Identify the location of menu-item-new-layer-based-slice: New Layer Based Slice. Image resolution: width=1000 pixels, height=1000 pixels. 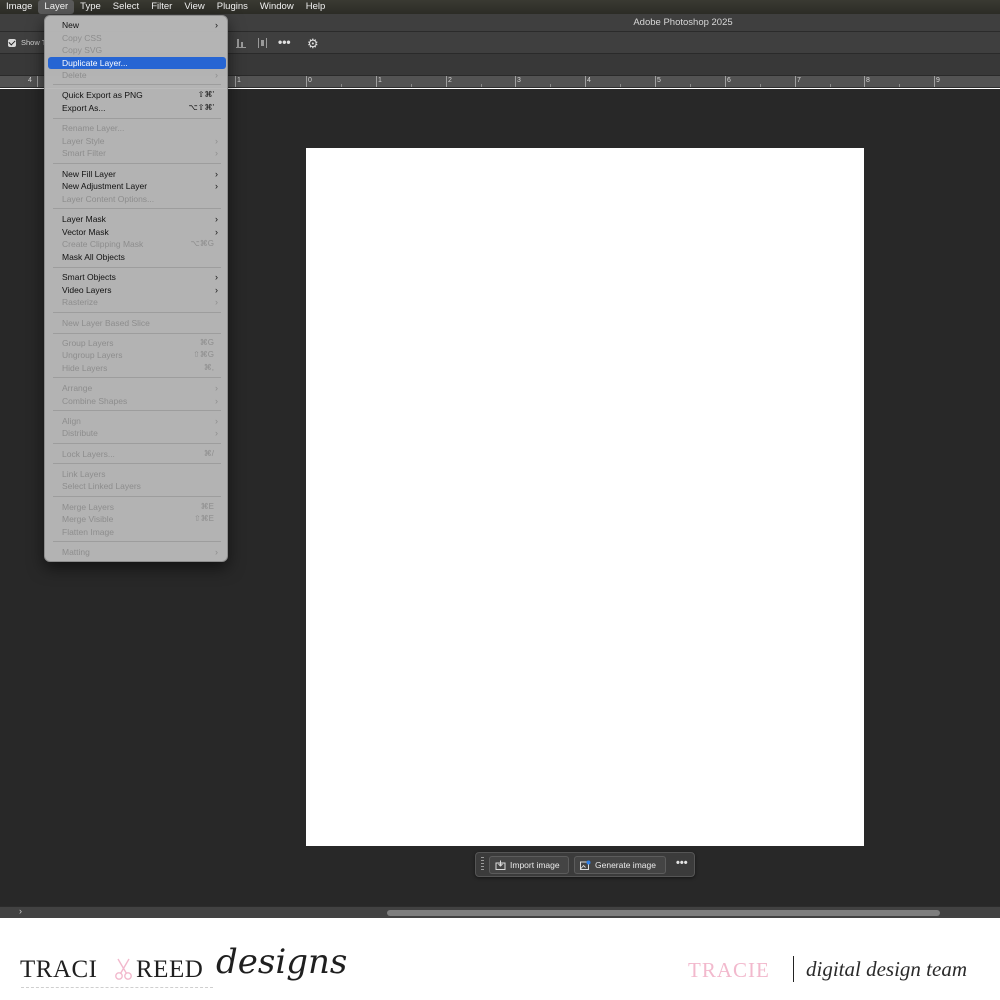
(137, 323).